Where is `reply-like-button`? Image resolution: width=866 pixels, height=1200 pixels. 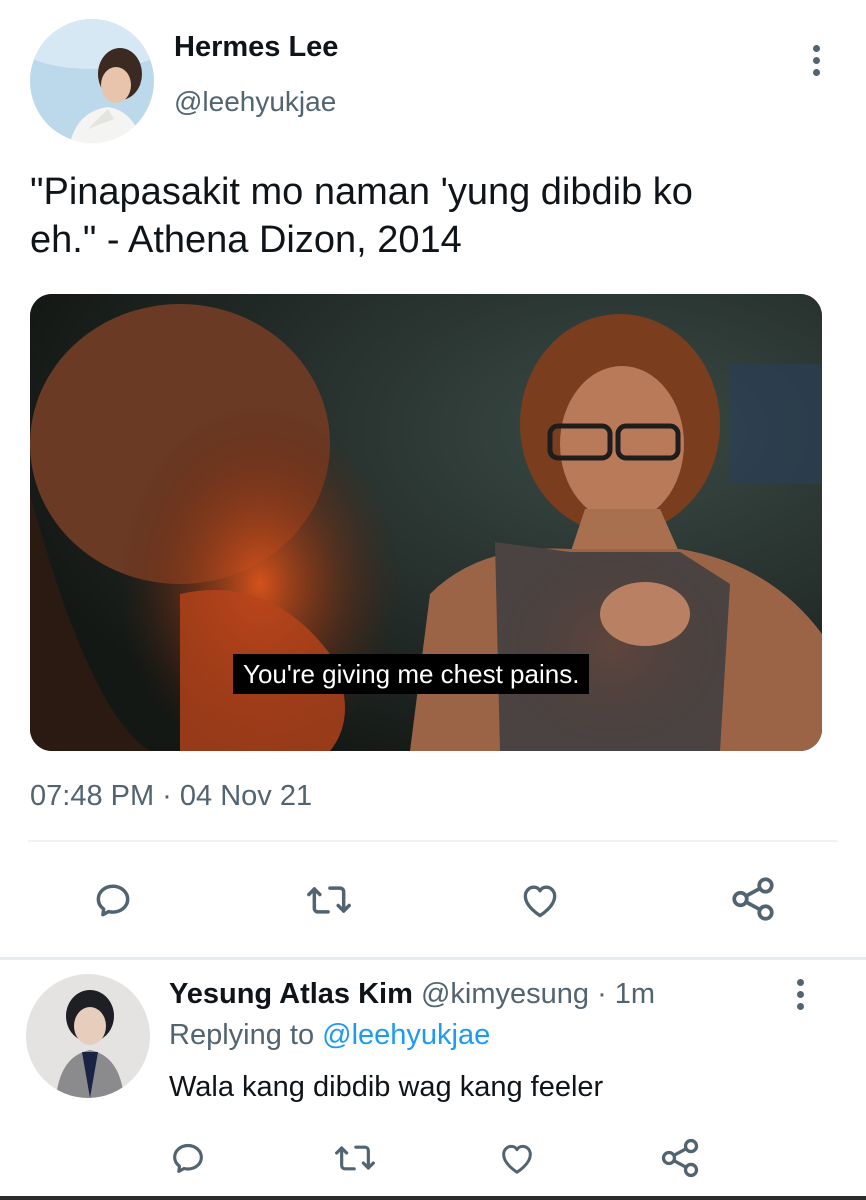 reply-like-button is located at coordinates (517, 1158).